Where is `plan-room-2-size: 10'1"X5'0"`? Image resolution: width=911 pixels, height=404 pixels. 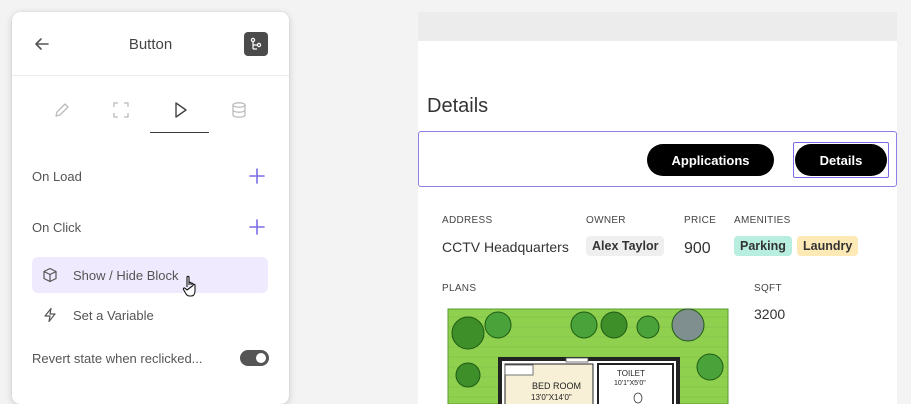
plan-room-2-size: 10'1"X5'0" is located at coordinates (630, 383).